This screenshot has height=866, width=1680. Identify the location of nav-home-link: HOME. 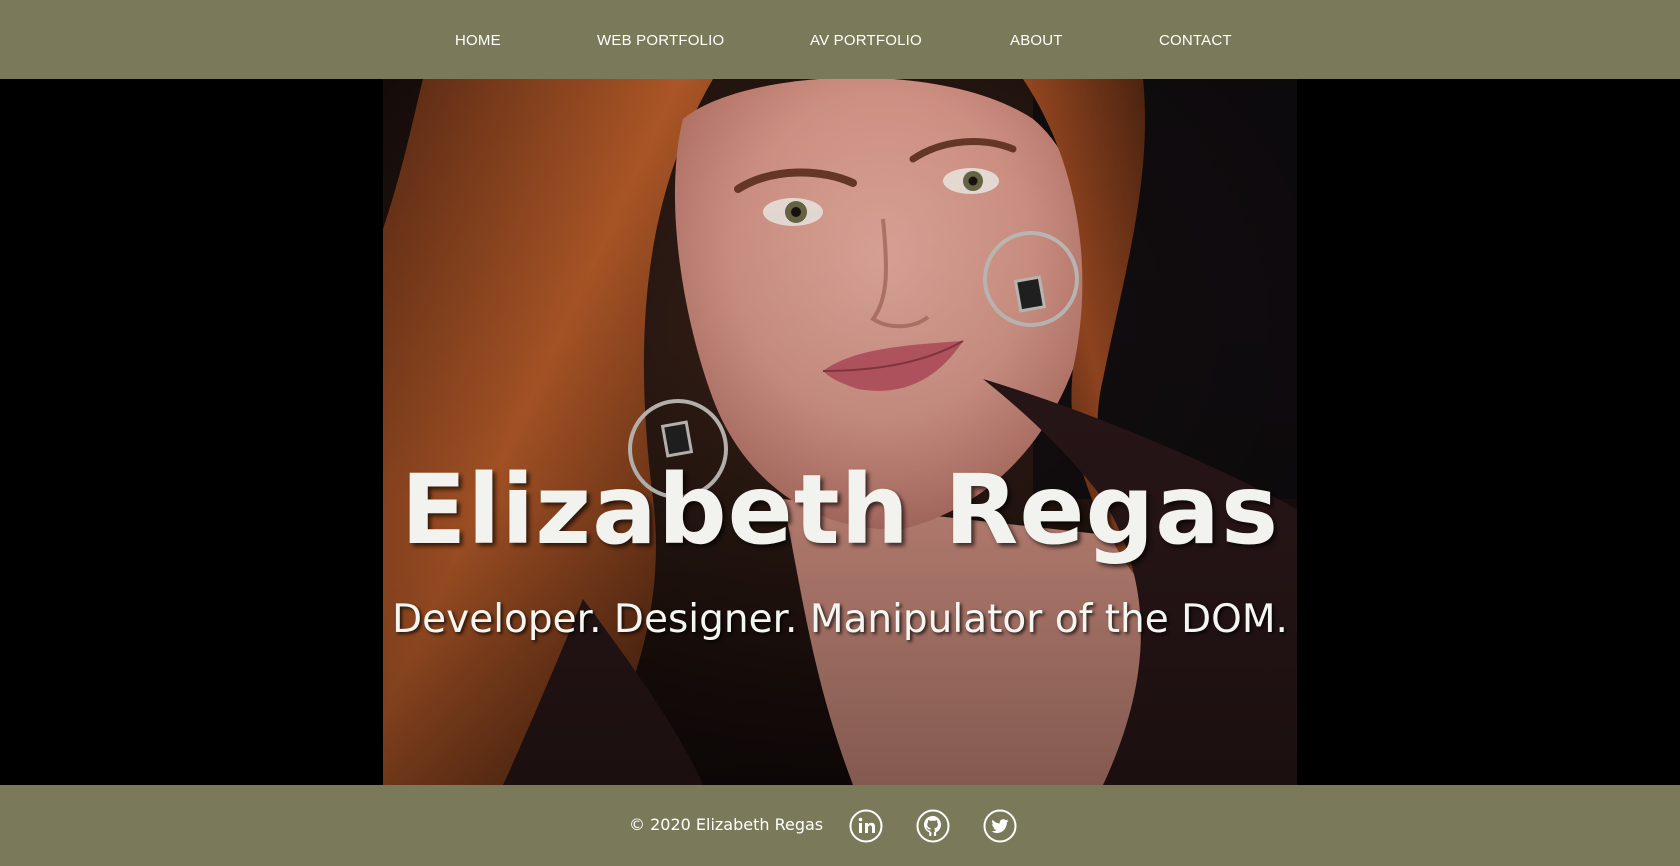
(478, 41).